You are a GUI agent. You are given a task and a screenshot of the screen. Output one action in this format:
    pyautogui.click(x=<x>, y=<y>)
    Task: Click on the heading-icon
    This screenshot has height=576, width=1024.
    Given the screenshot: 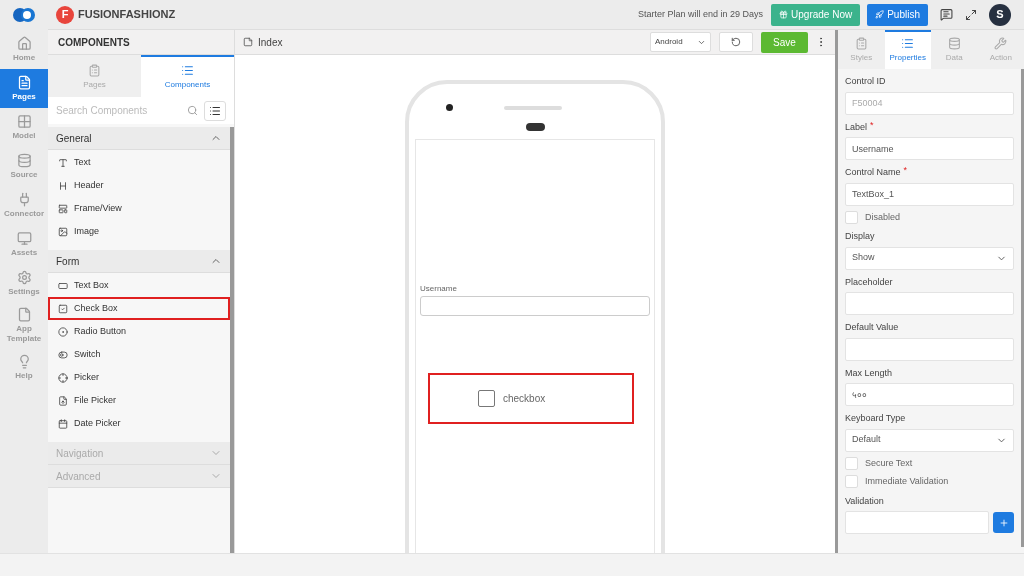 What is the action you would take?
    pyautogui.click(x=63, y=185)
    